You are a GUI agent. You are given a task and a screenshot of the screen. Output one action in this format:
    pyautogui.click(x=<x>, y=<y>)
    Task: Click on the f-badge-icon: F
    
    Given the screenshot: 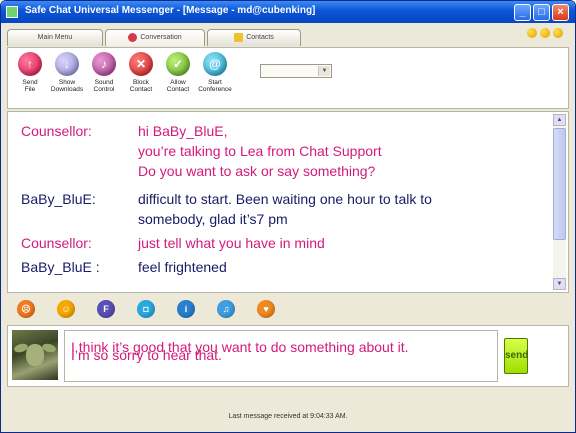 What is the action you would take?
    pyautogui.click(x=106, y=309)
    